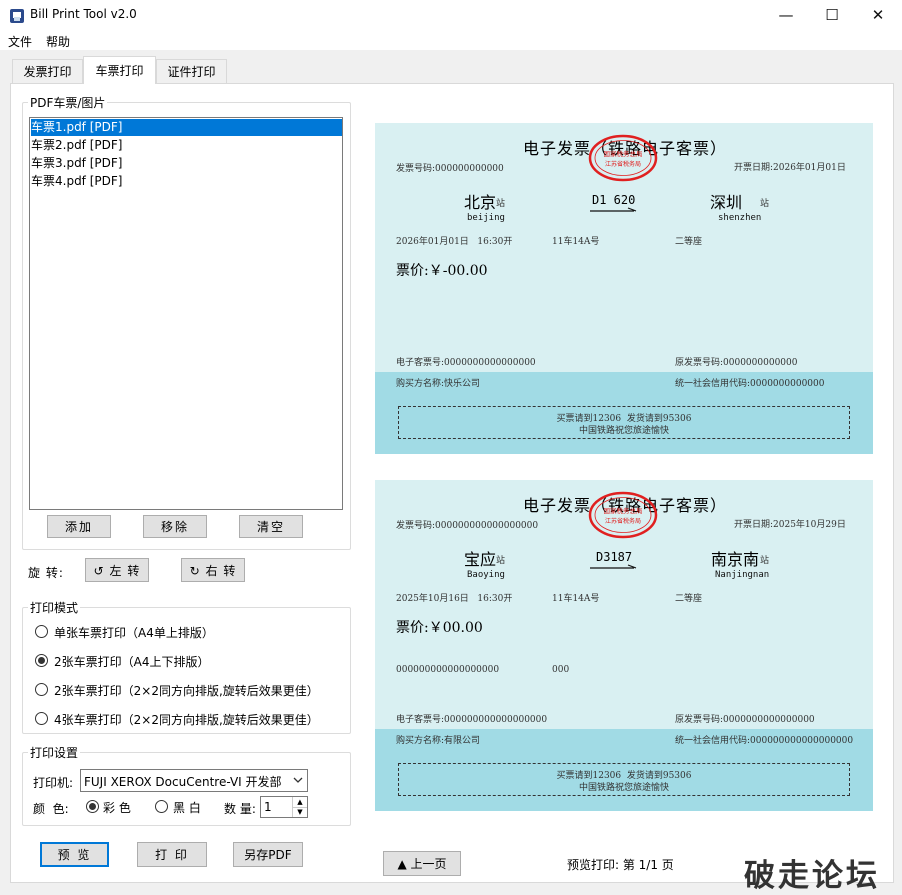  Describe the element at coordinates (450, 169) in the screenshot. I see `invoice-number: 发票号码:000000000000` at that location.